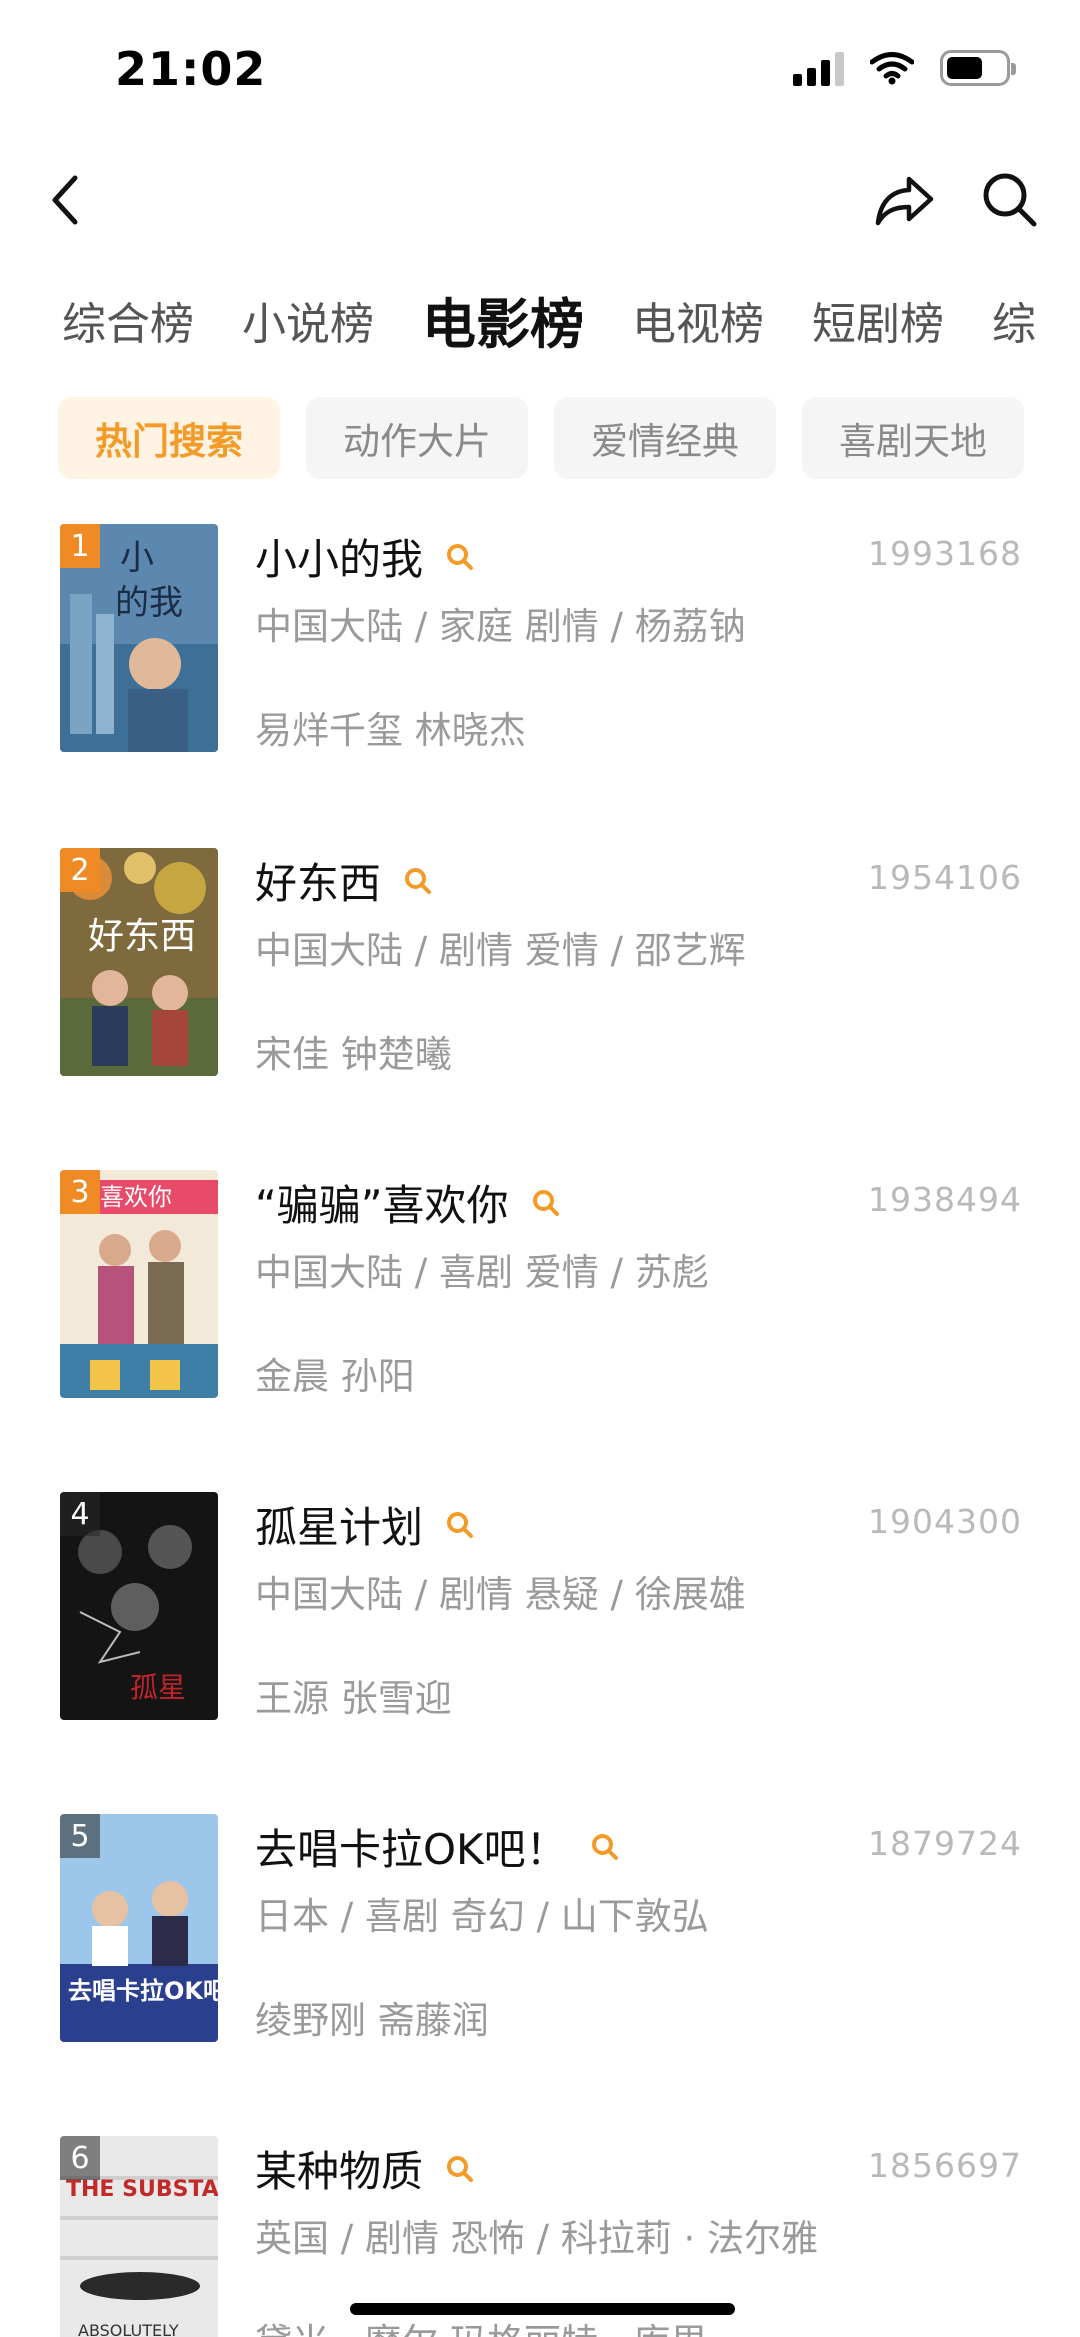  What do you see at coordinates (191, 69) in the screenshot?
I see `status-time: 21:02` at bounding box center [191, 69].